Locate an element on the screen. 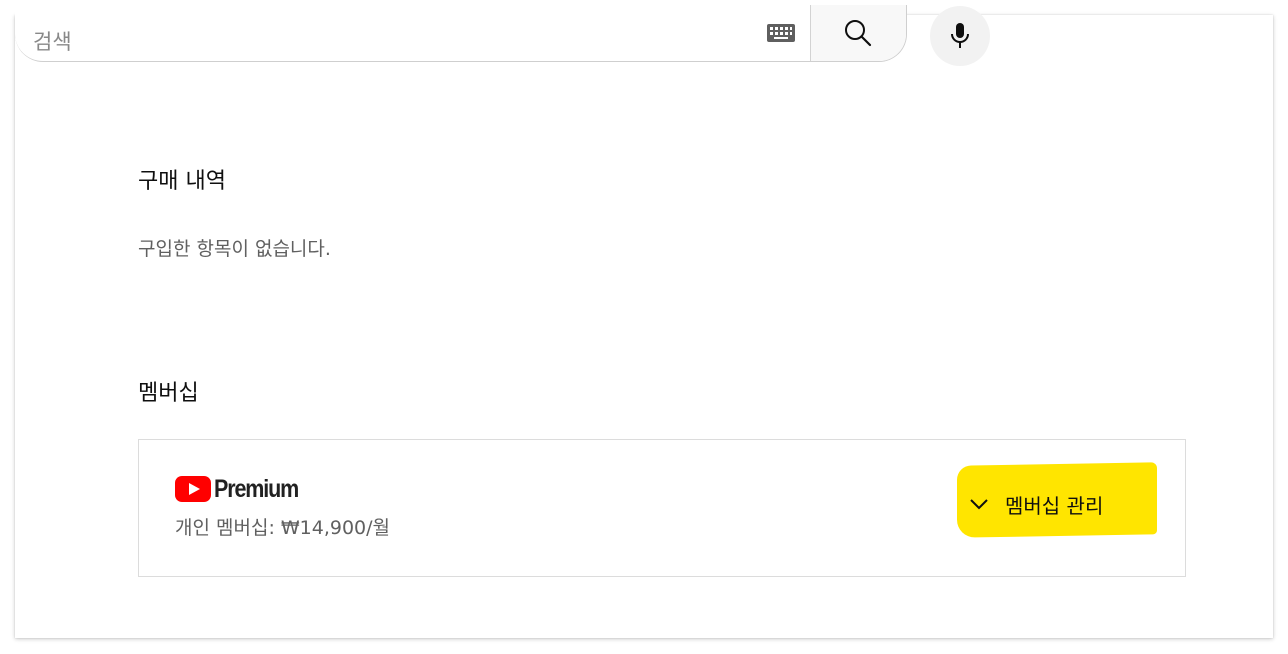 This screenshot has height=654, width=1288. voice-search-button is located at coordinates (960, 36).